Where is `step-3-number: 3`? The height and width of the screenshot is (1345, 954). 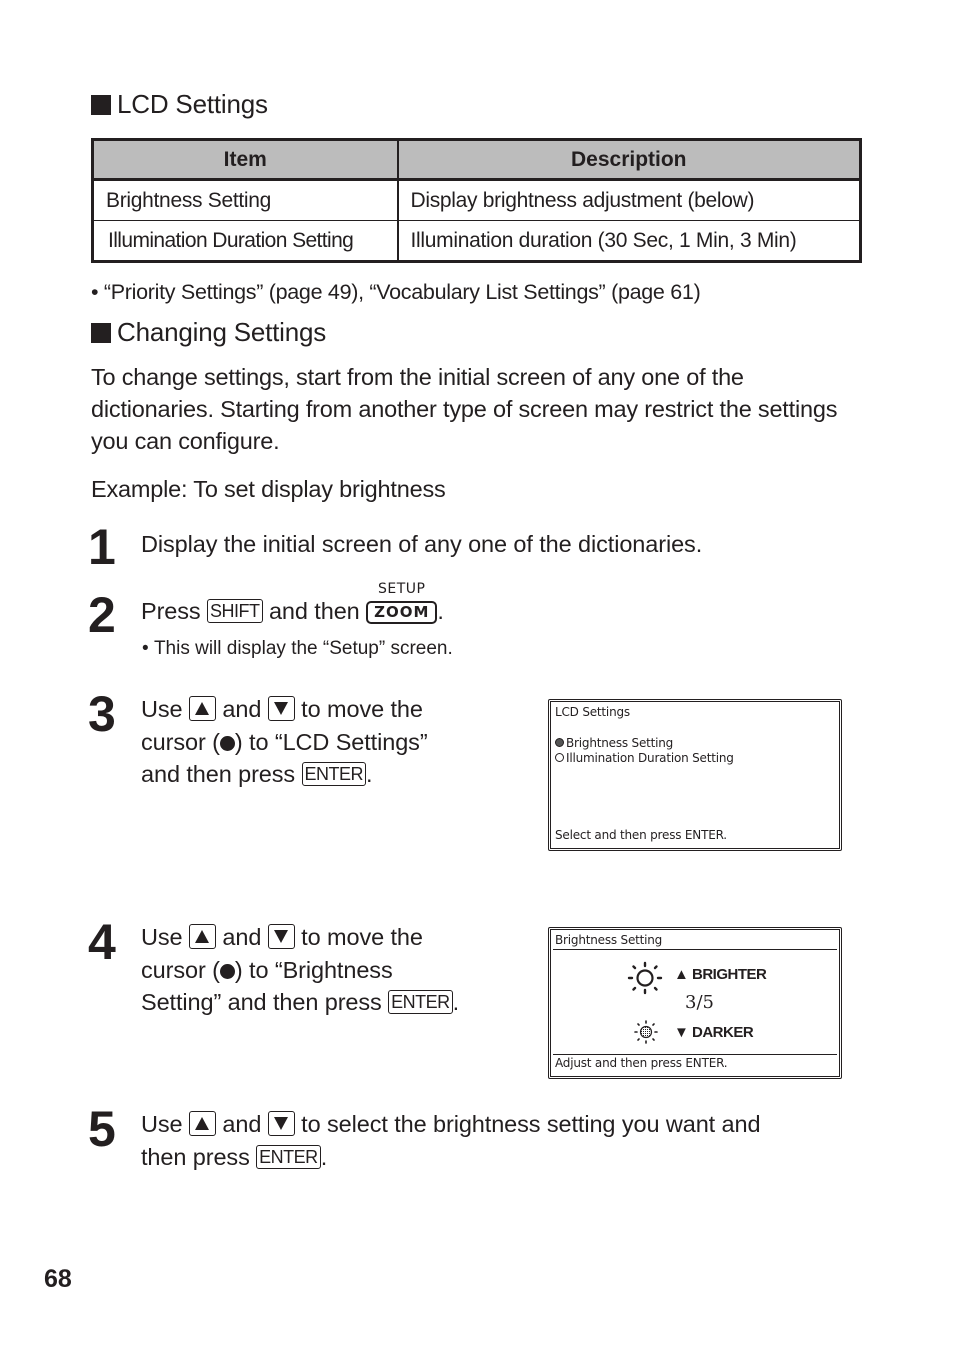 step-3-number: 3 is located at coordinates (102, 714).